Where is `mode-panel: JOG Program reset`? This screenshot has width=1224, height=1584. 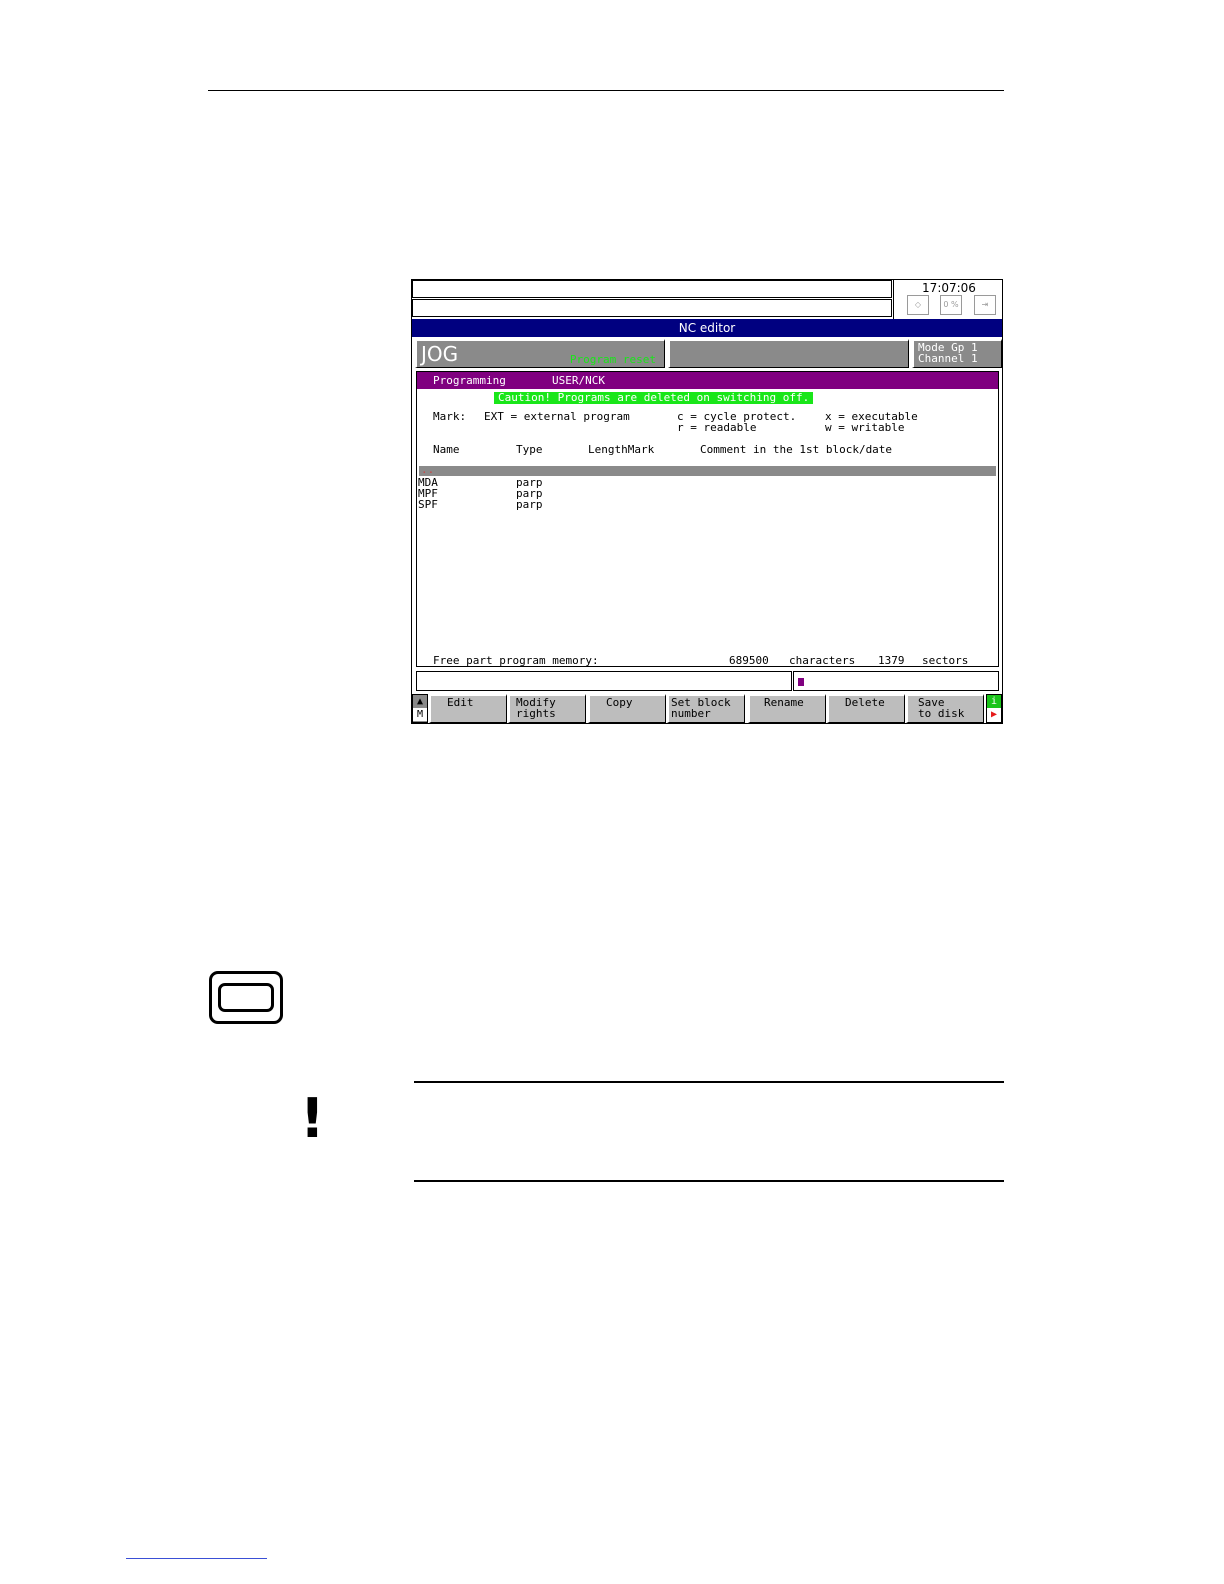 mode-panel: JOG Program reset is located at coordinates (540, 353).